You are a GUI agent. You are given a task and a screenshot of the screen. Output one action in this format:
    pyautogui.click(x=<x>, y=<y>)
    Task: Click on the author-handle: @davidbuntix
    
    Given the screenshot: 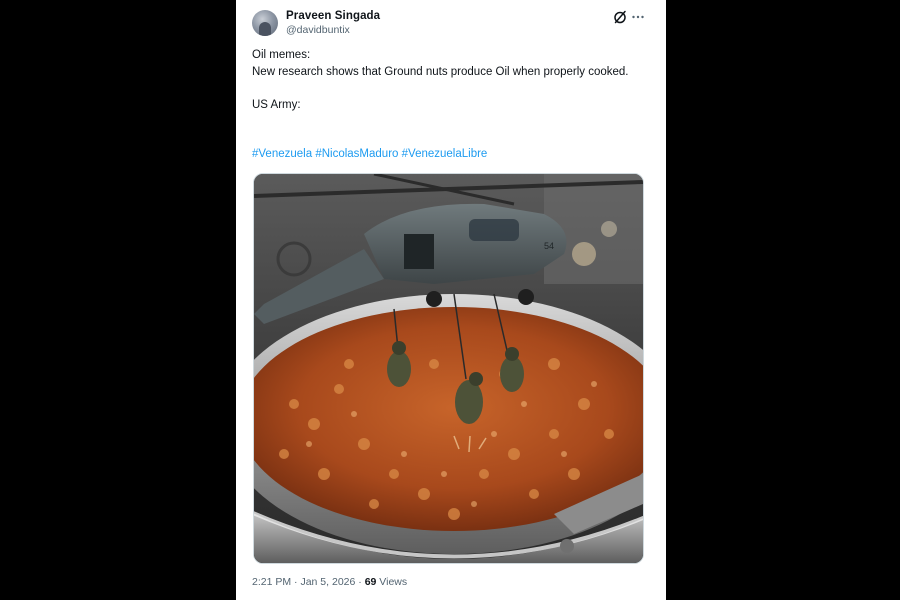 What is the action you would take?
    pyautogui.click(x=318, y=30)
    